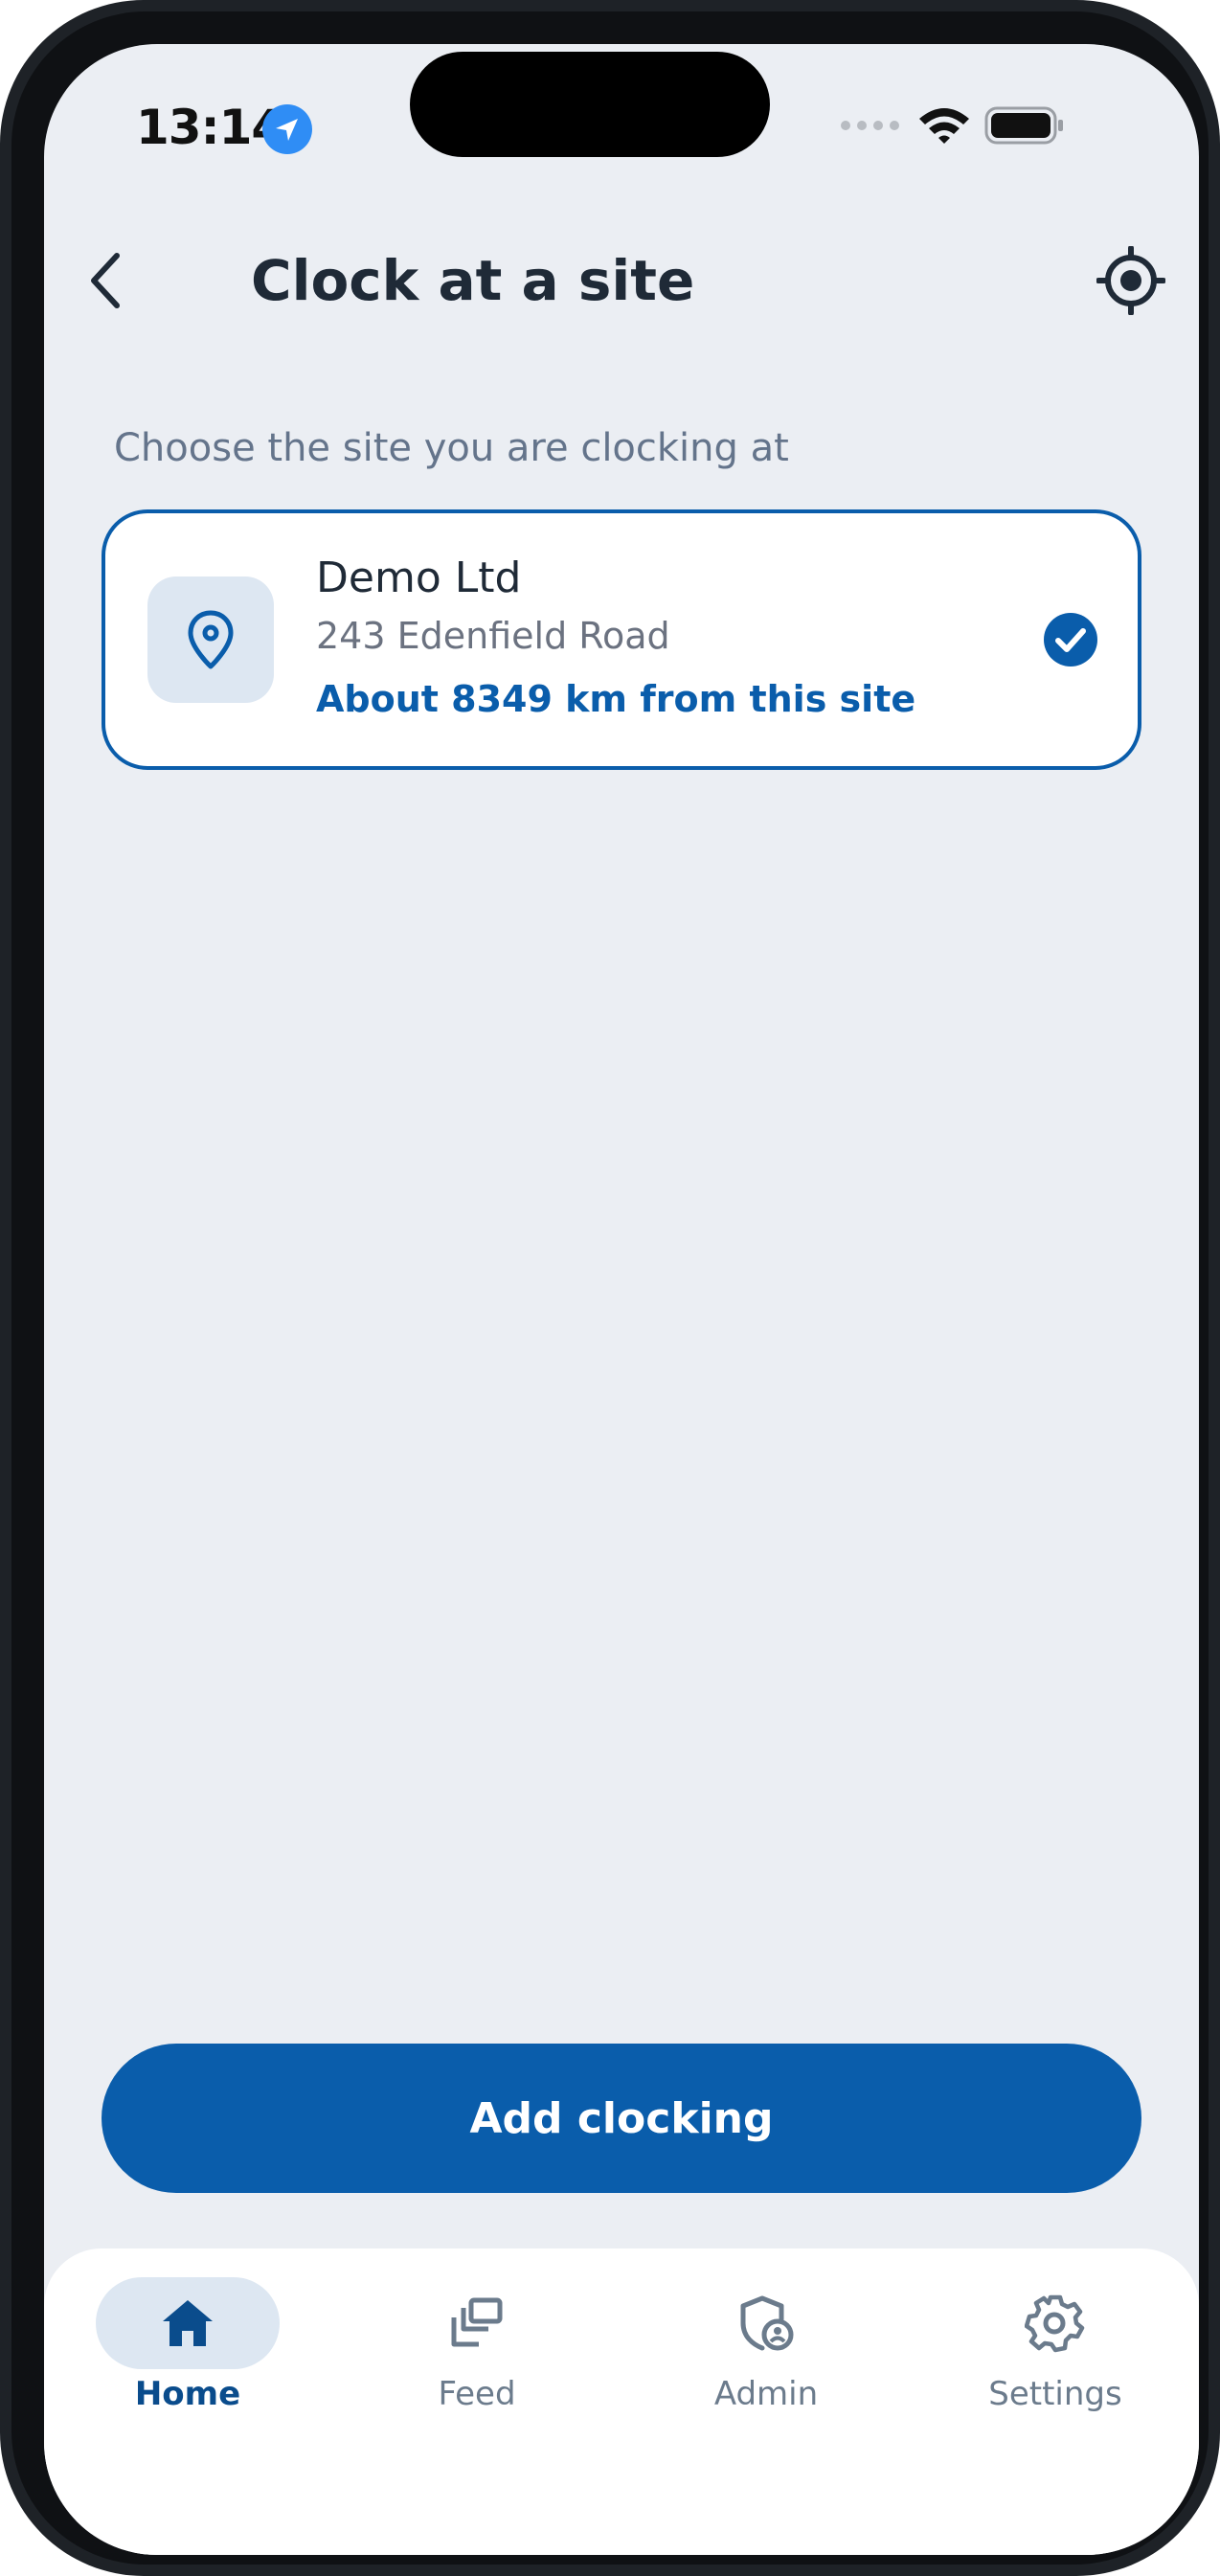 This screenshot has height=2576, width=1220. What do you see at coordinates (870, 125) in the screenshot?
I see `cellular-signal-icon` at bounding box center [870, 125].